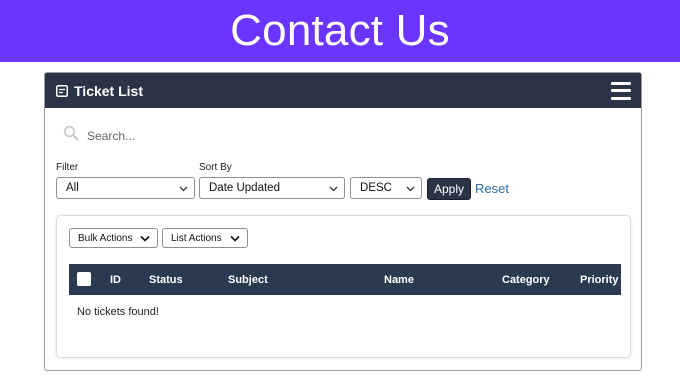 This screenshot has height=384, width=680. Describe the element at coordinates (343, 90) in the screenshot. I see `panel-header: Ticket List` at that location.